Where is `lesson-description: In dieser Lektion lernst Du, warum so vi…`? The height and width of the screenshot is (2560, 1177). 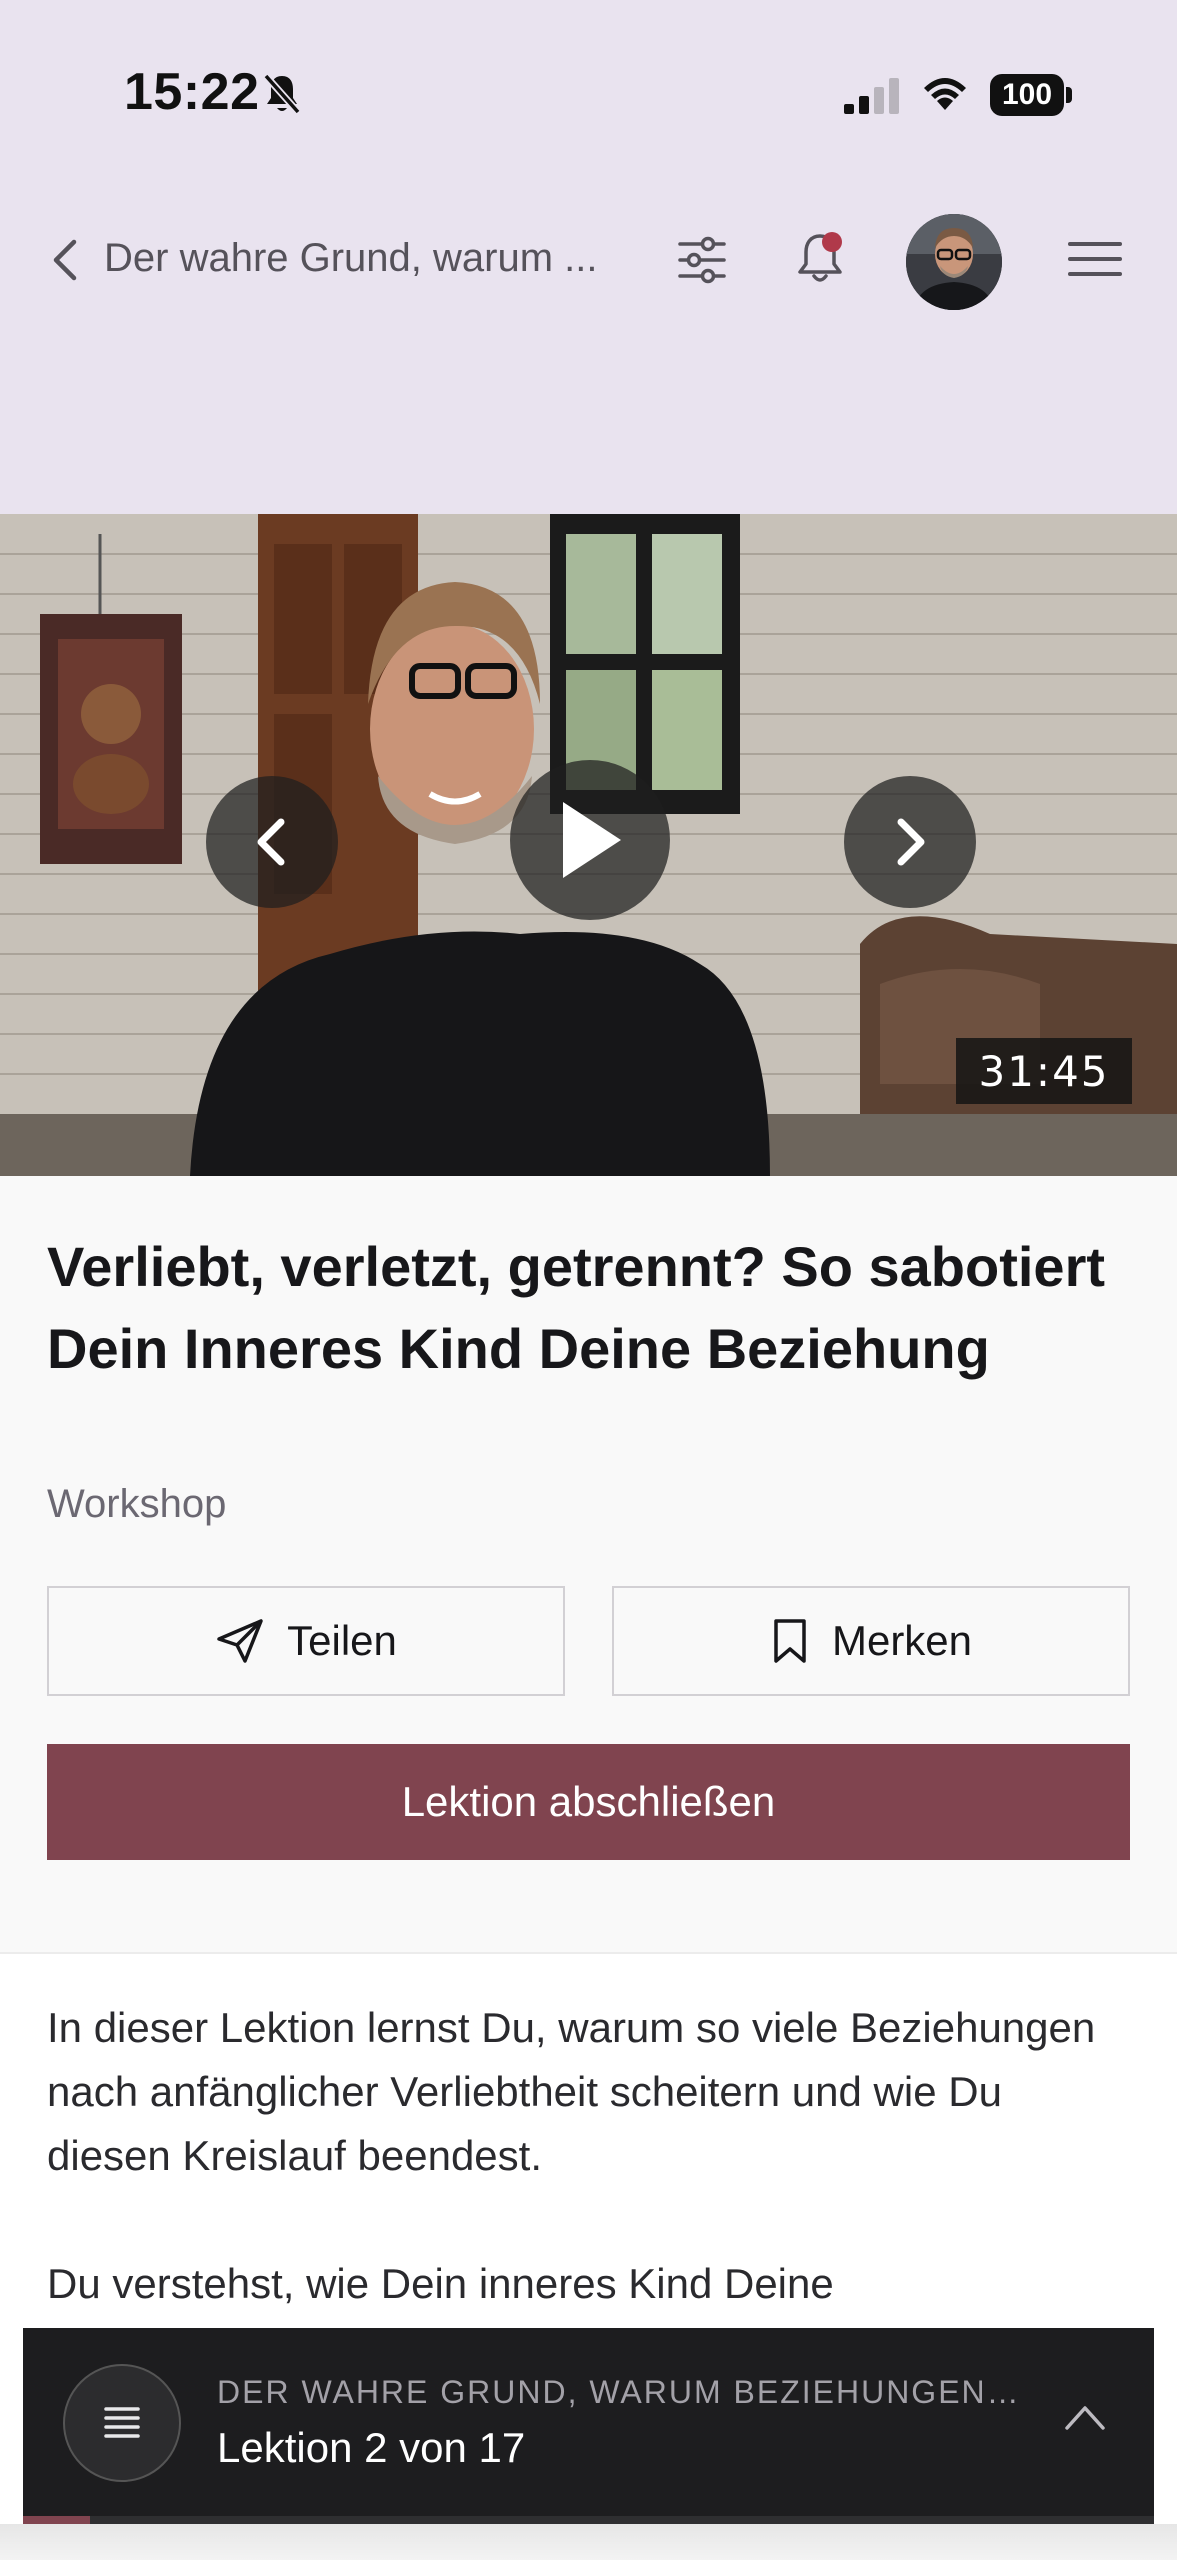
lesson-description: In dieser Lektion lernst Du, warum so vi… is located at coordinates (592, 2188).